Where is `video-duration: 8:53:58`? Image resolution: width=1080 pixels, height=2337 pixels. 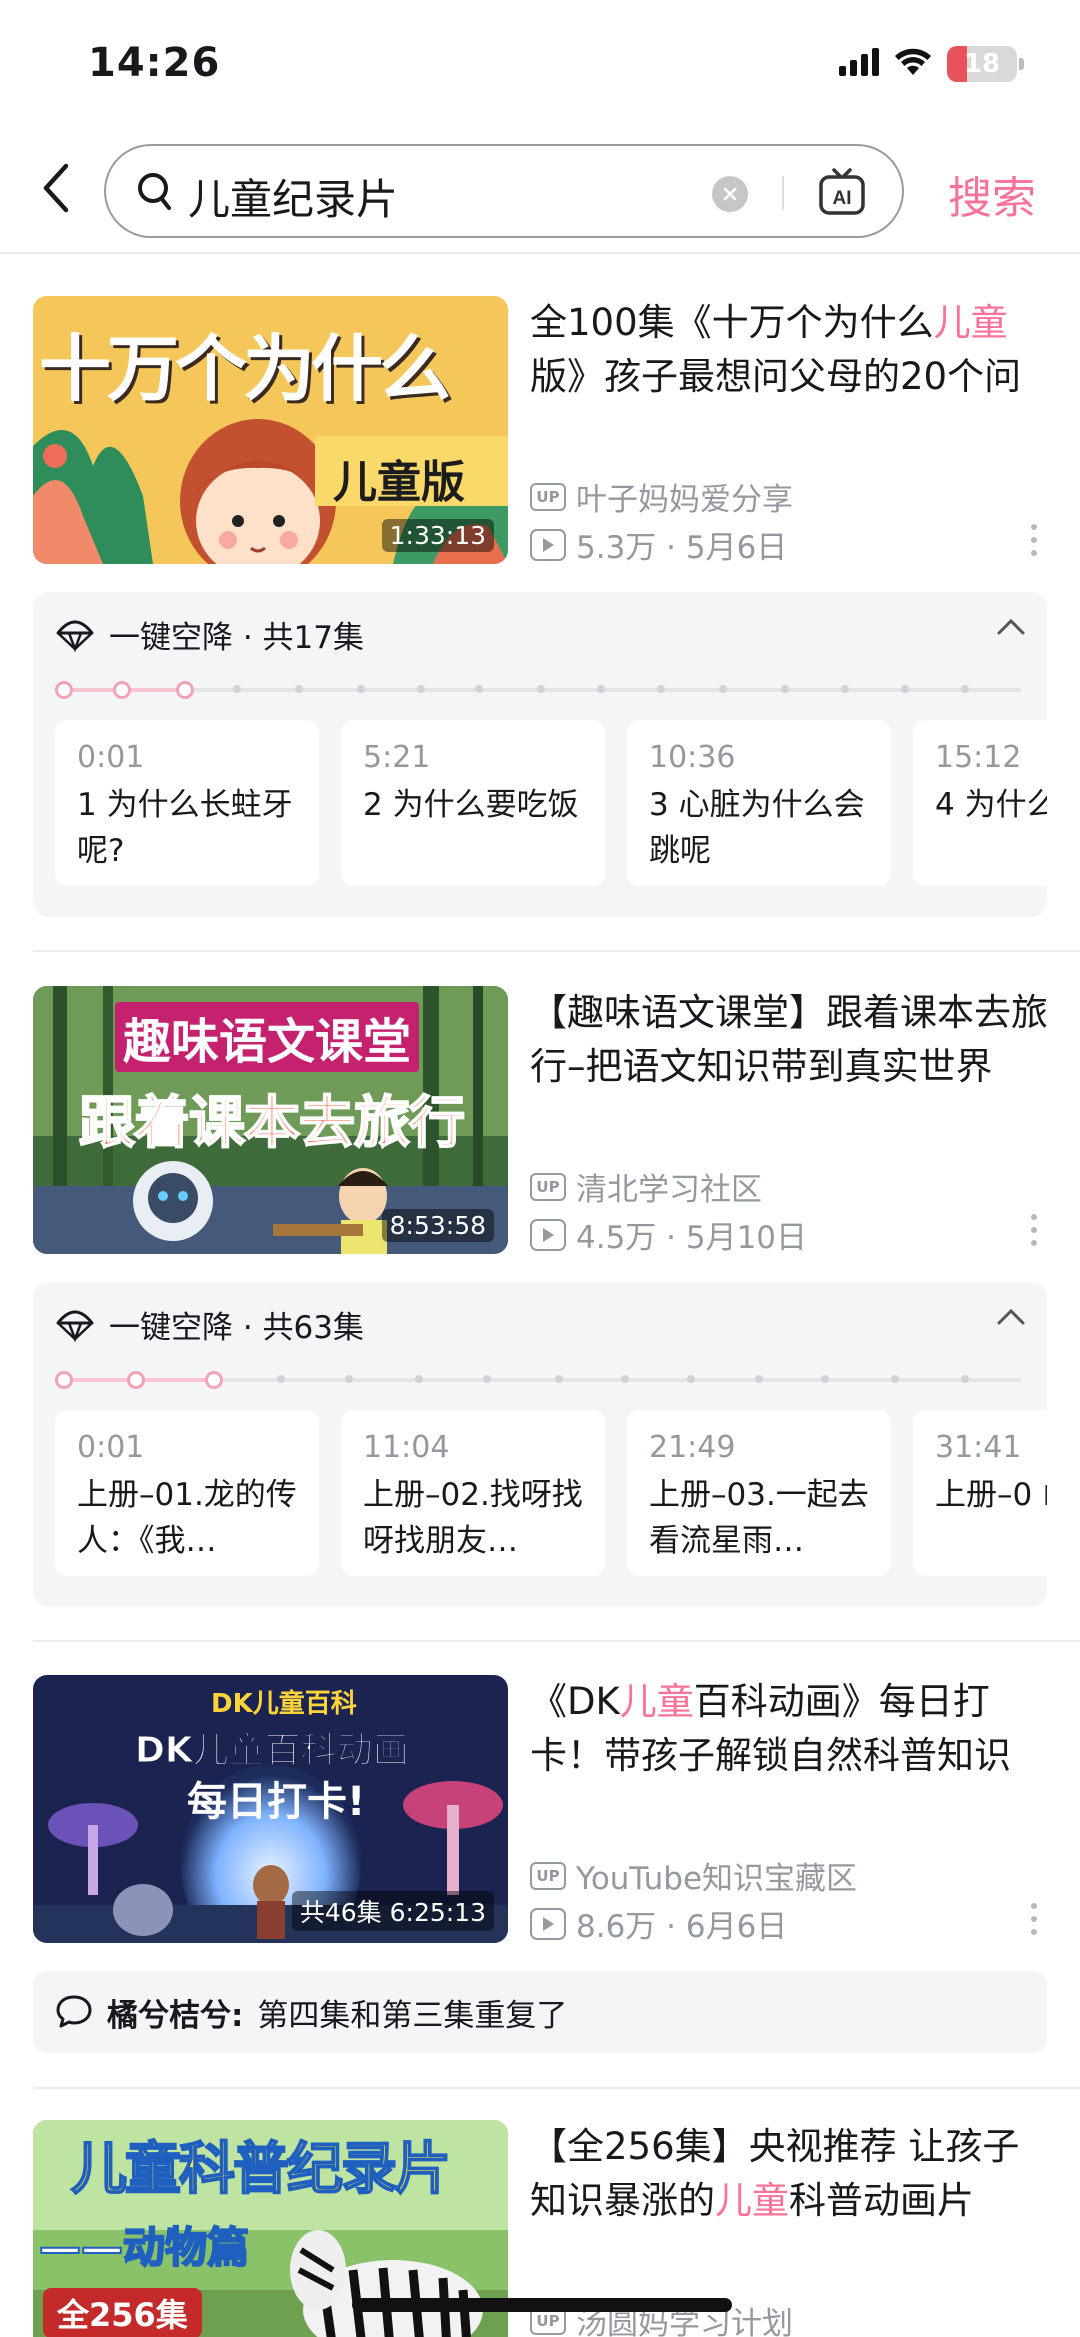 video-duration: 8:53:58 is located at coordinates (437, 1225).